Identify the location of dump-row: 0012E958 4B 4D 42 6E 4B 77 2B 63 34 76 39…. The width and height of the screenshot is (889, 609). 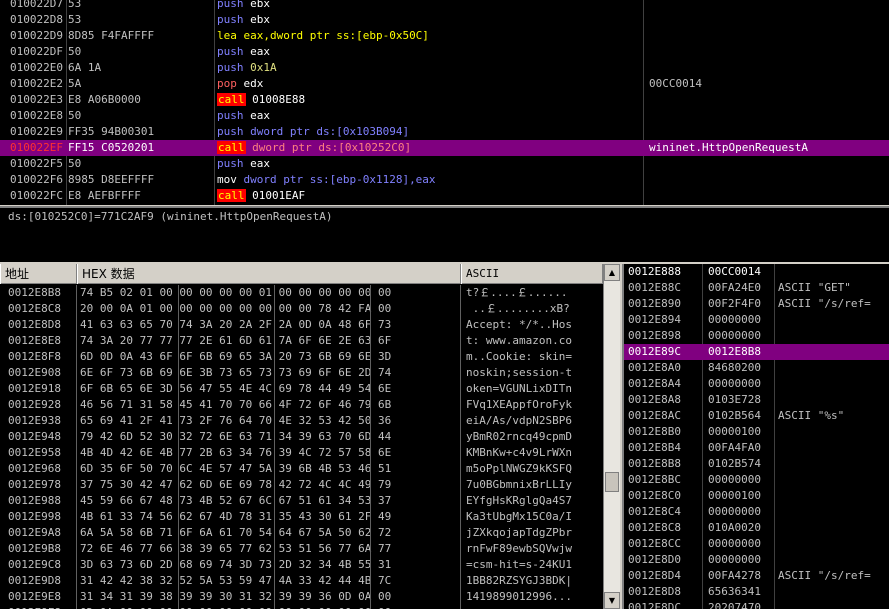
(300, 453).